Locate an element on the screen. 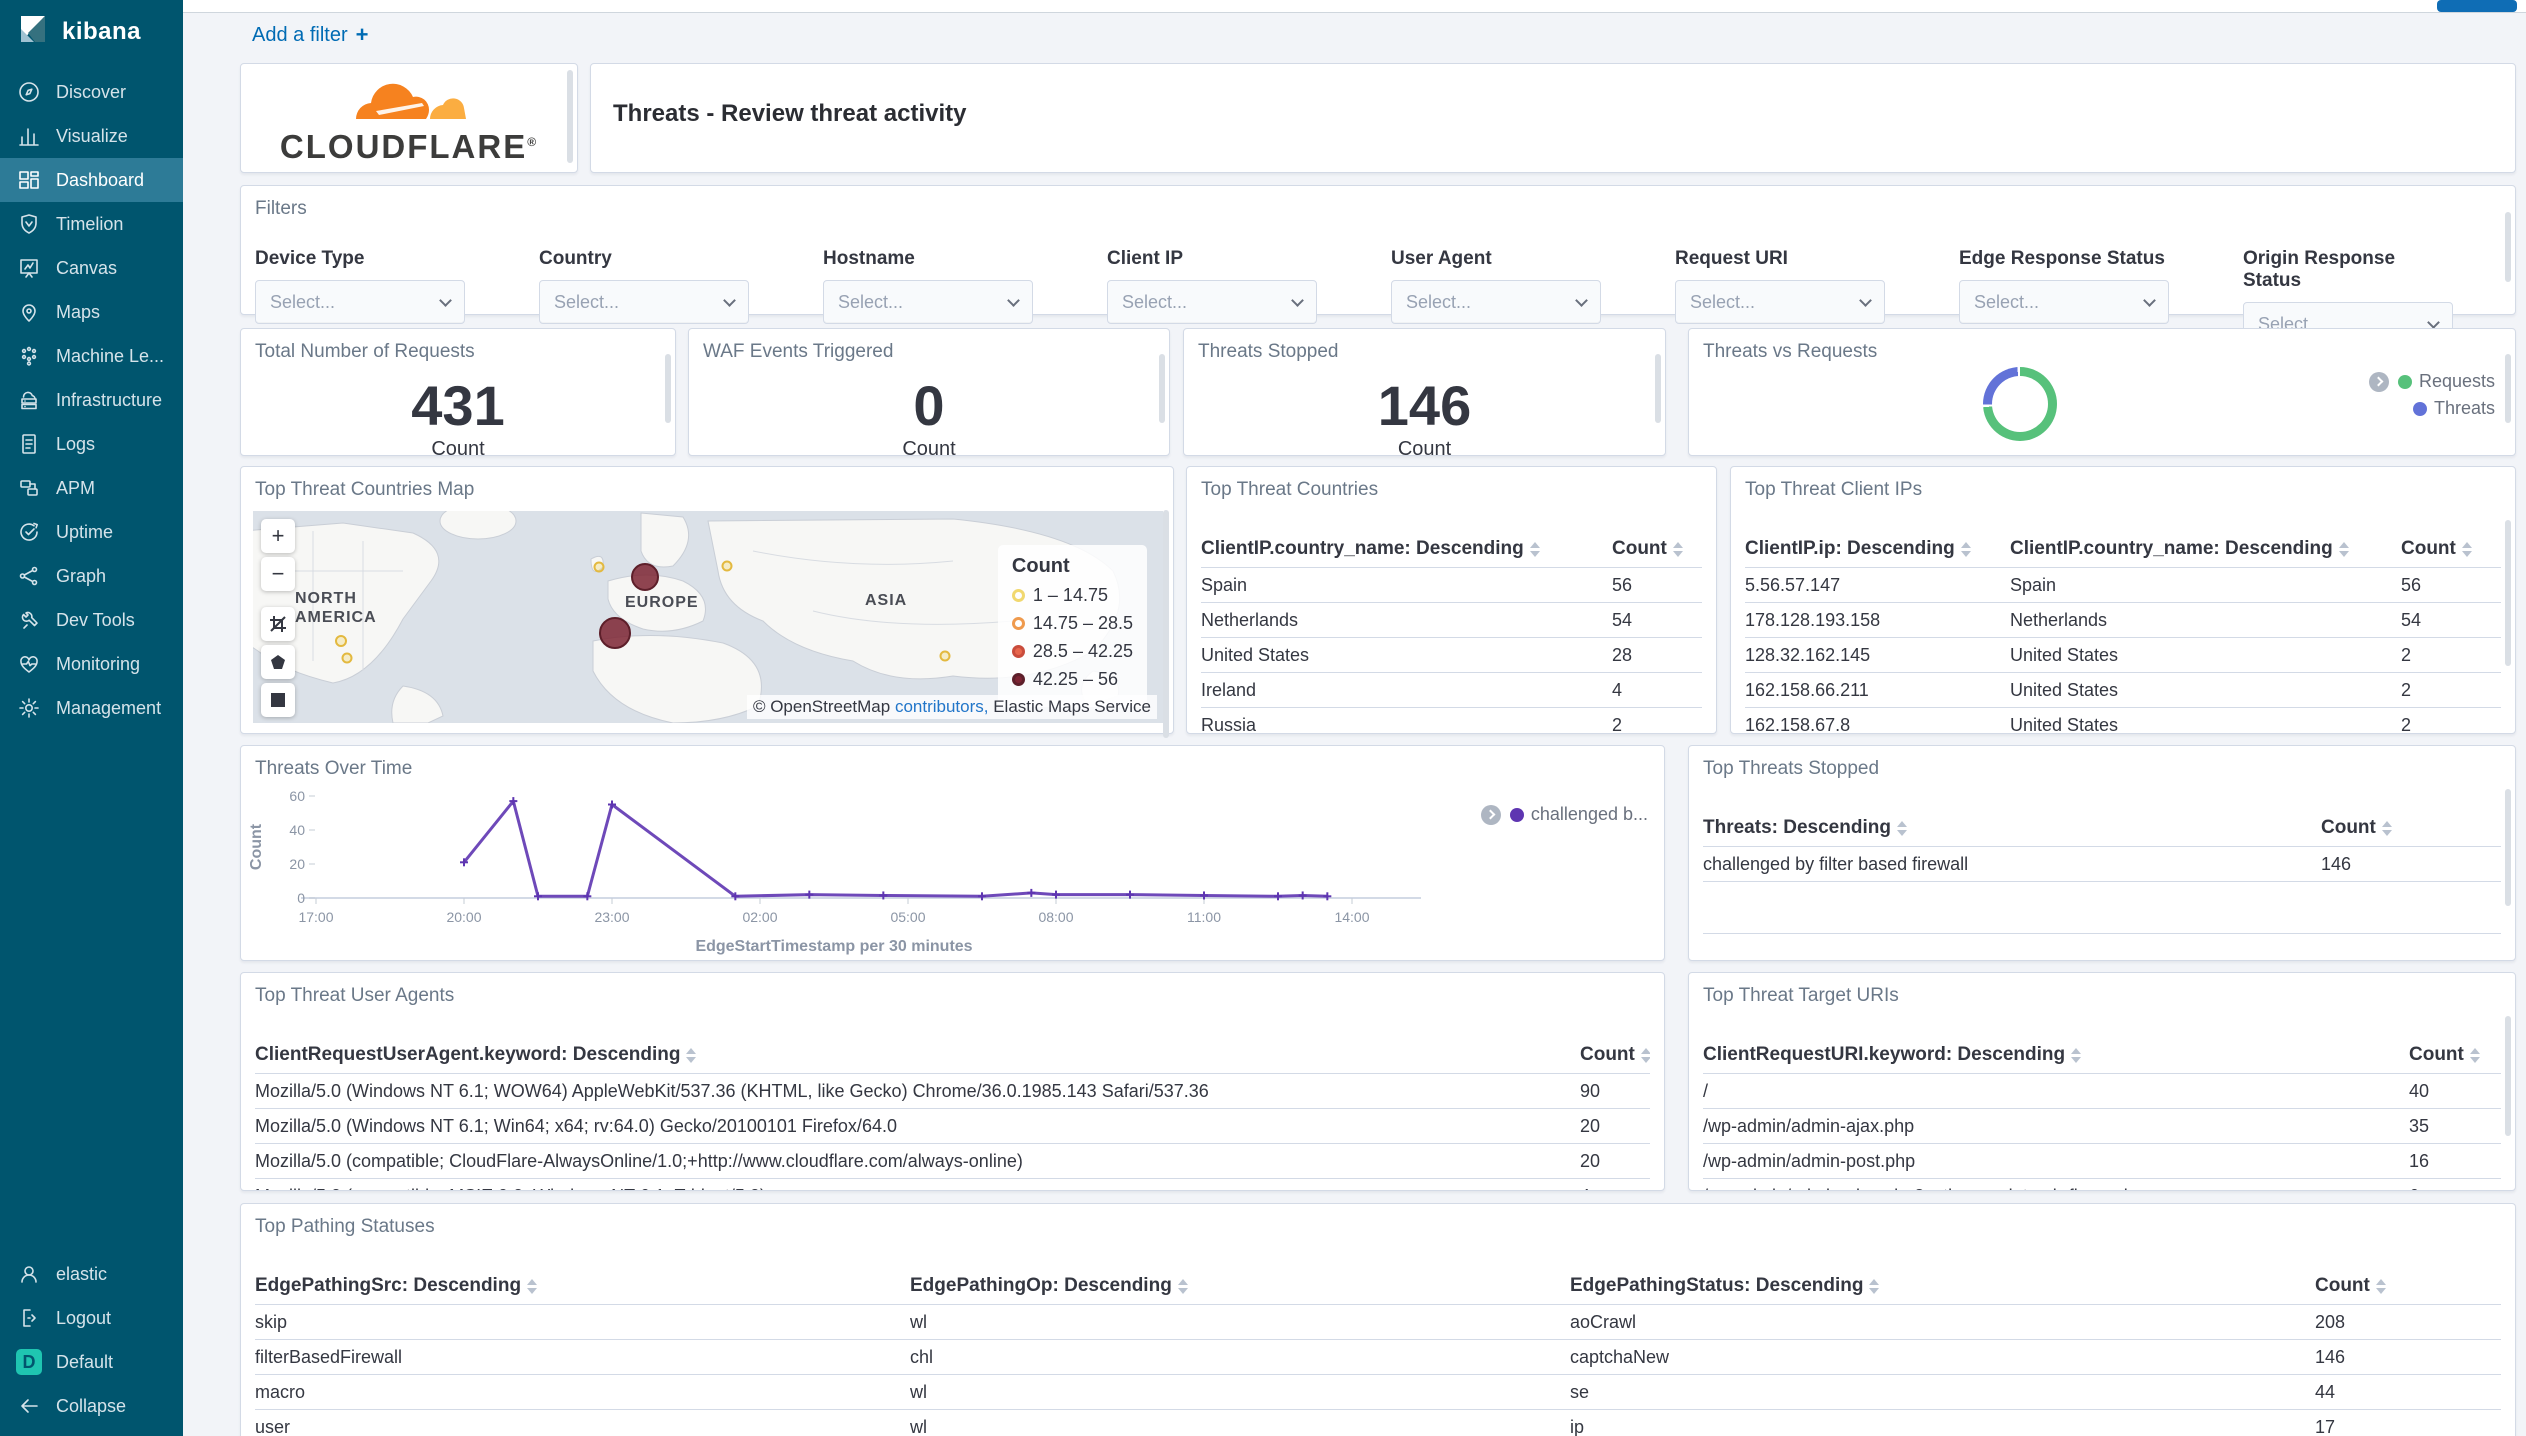 The image size is (2526, 1436). sidebar-item-infrastructure: Infrastructure is located at coordinates (91, 400).